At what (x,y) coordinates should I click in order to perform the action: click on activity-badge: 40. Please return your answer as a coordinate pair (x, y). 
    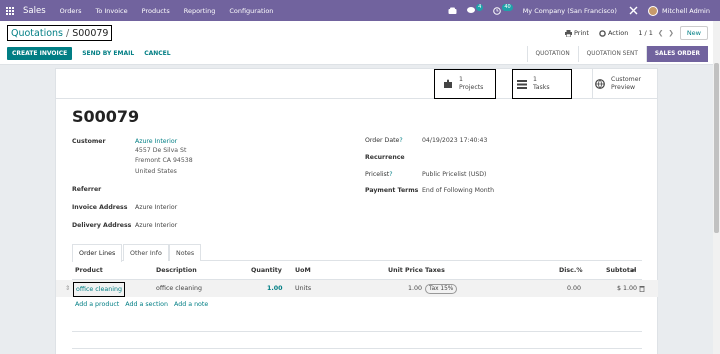
    Looking at the image, I should click on (507, 7).